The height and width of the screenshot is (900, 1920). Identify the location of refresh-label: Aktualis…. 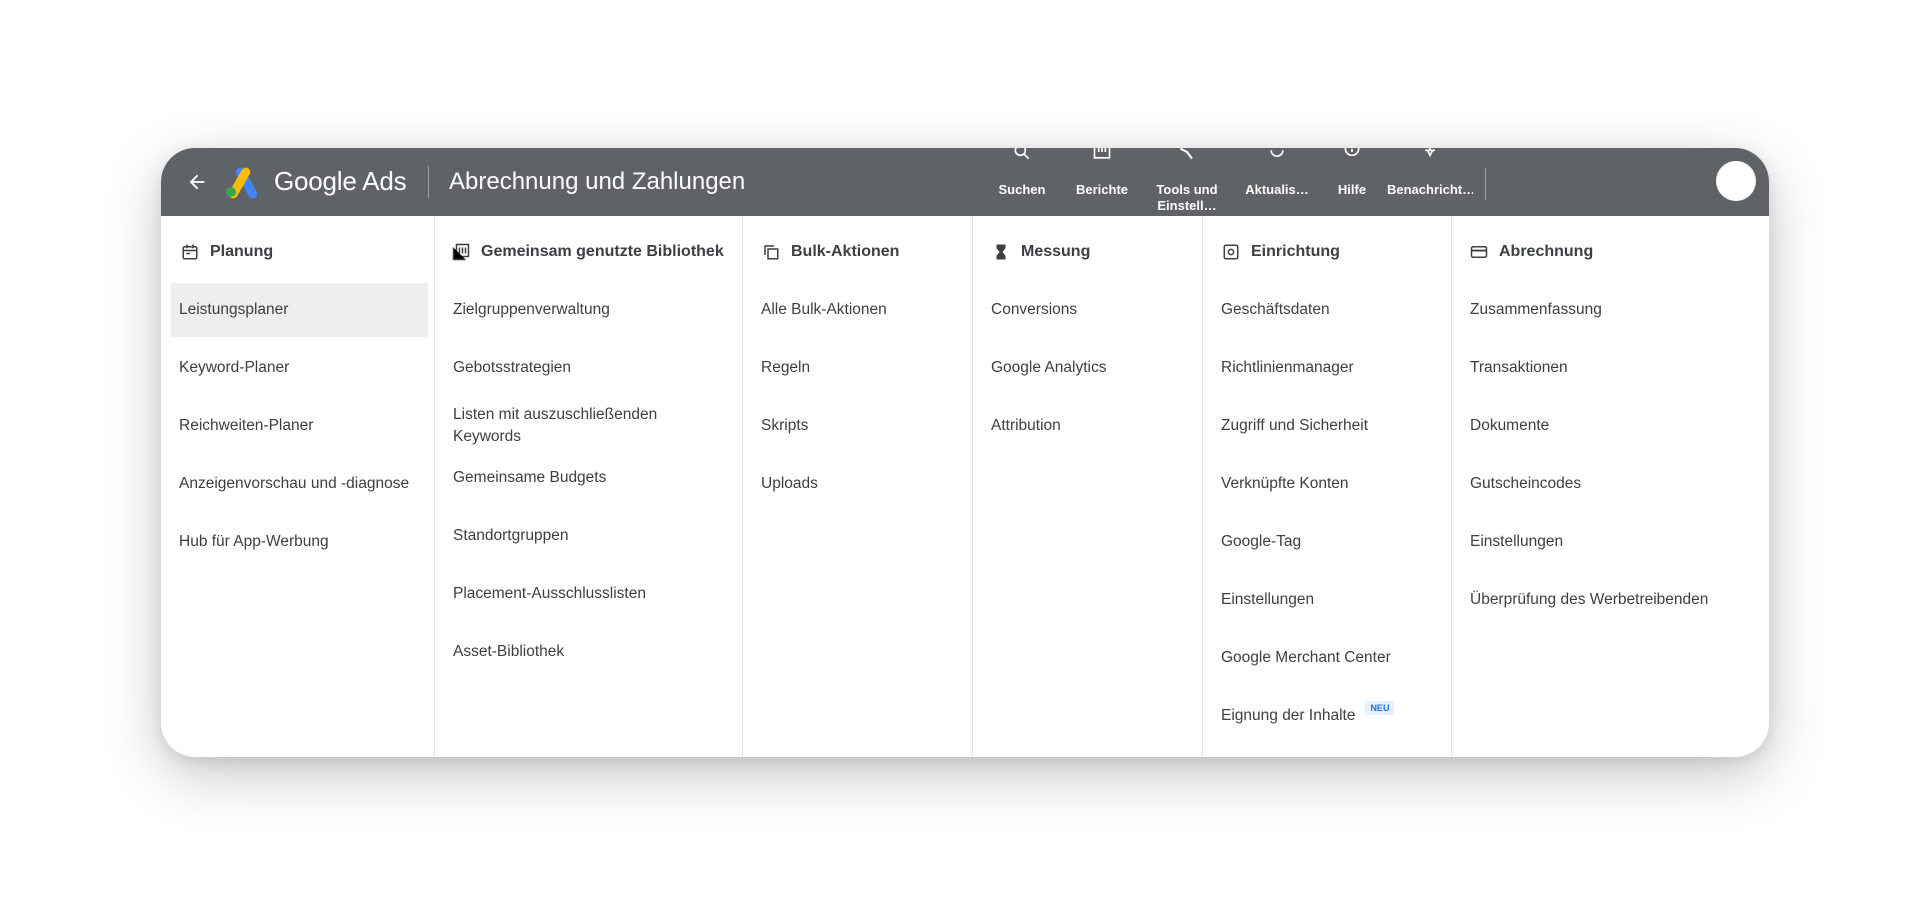
(1277, 189).